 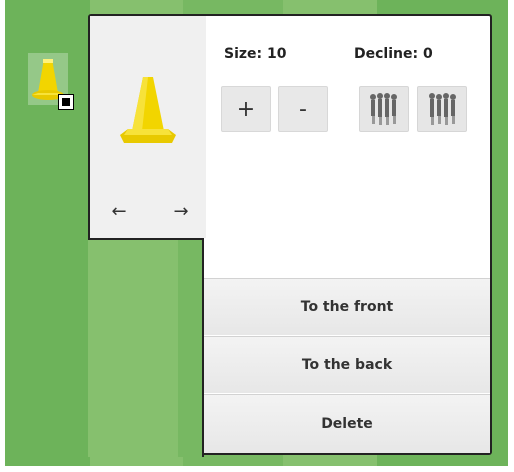 I want to click on decline-label: Decline: 0, so click(x=393, y=54).